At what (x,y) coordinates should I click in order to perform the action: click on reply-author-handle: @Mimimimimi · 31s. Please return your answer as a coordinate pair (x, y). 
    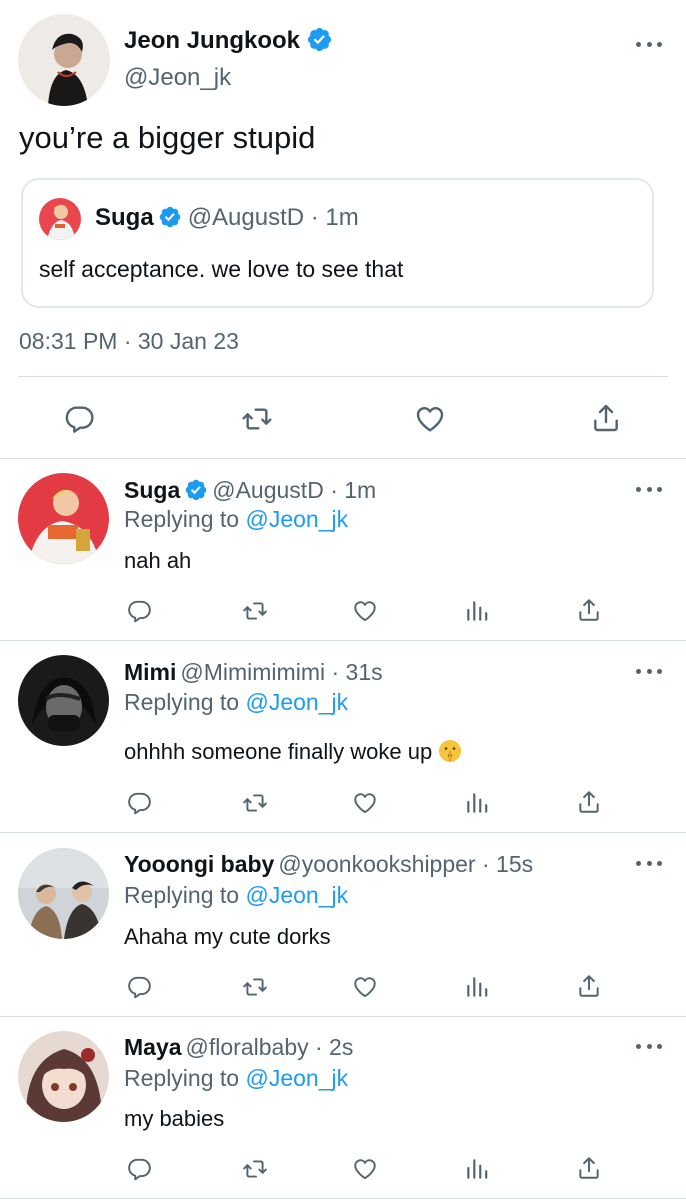
    Looking at the image, I should click on (281, 672).